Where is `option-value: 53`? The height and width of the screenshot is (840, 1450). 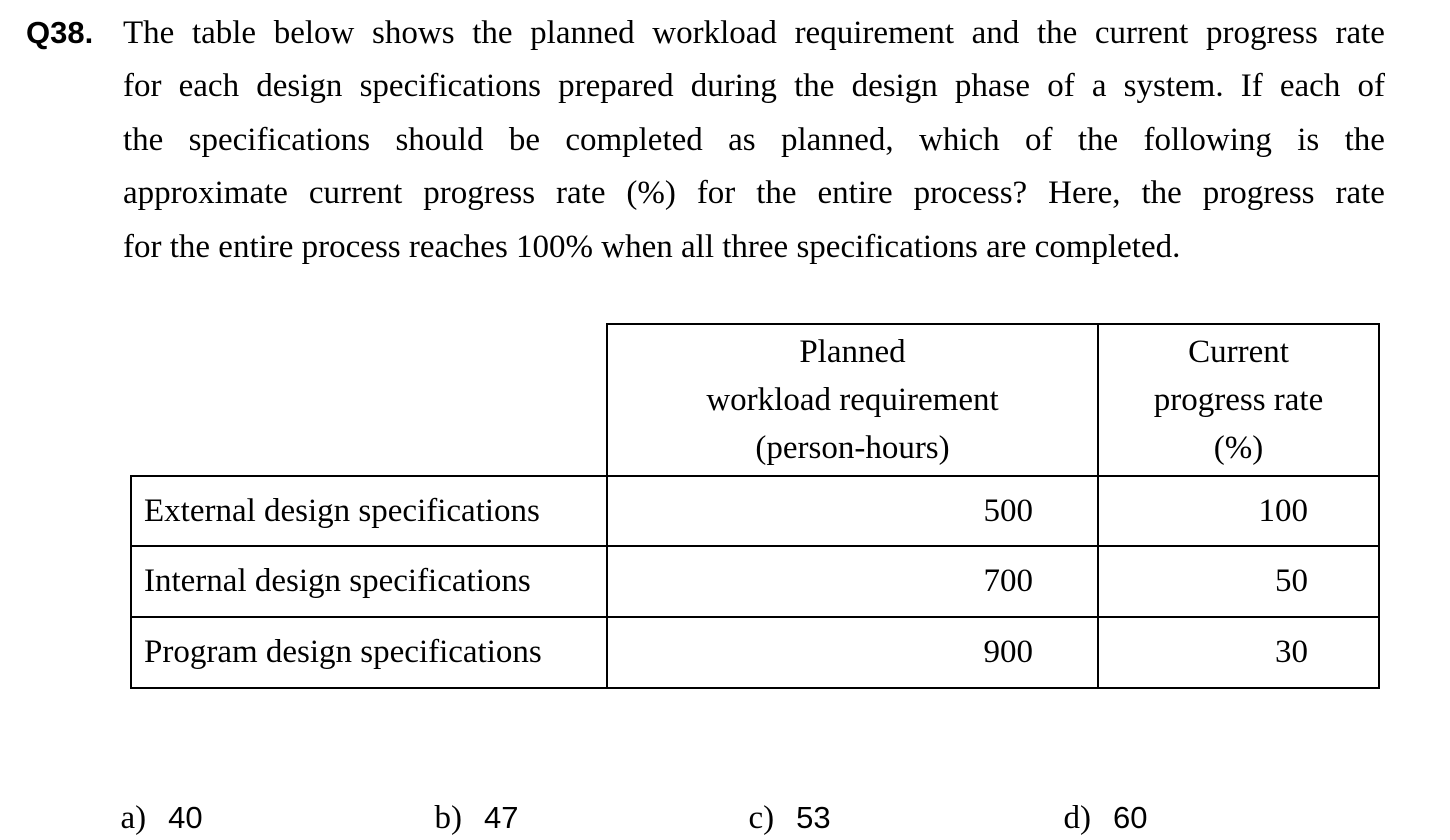
option-value: 53 is located at coordinates (813, 817).